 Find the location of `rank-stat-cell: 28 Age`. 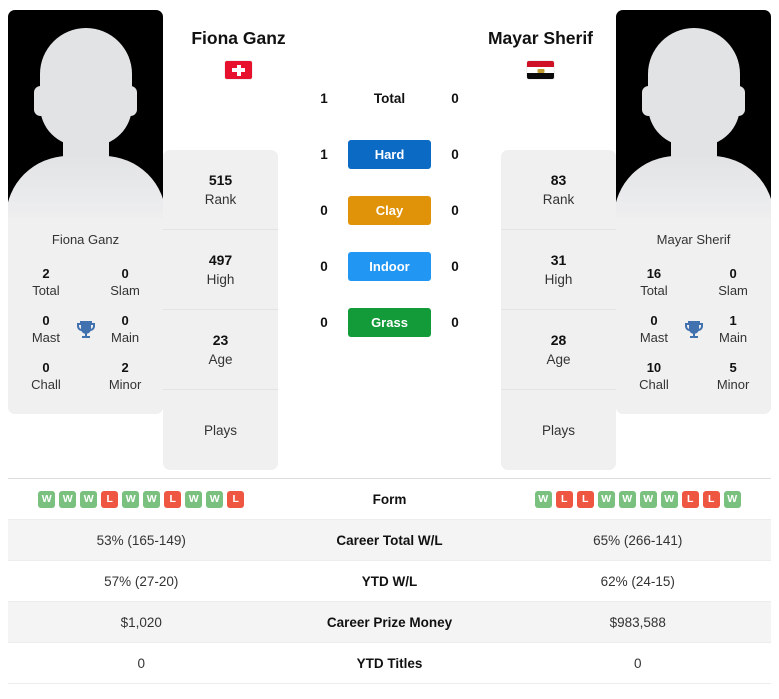

rank-stat-cell: 28 Age is located at coordinates (558, 350).